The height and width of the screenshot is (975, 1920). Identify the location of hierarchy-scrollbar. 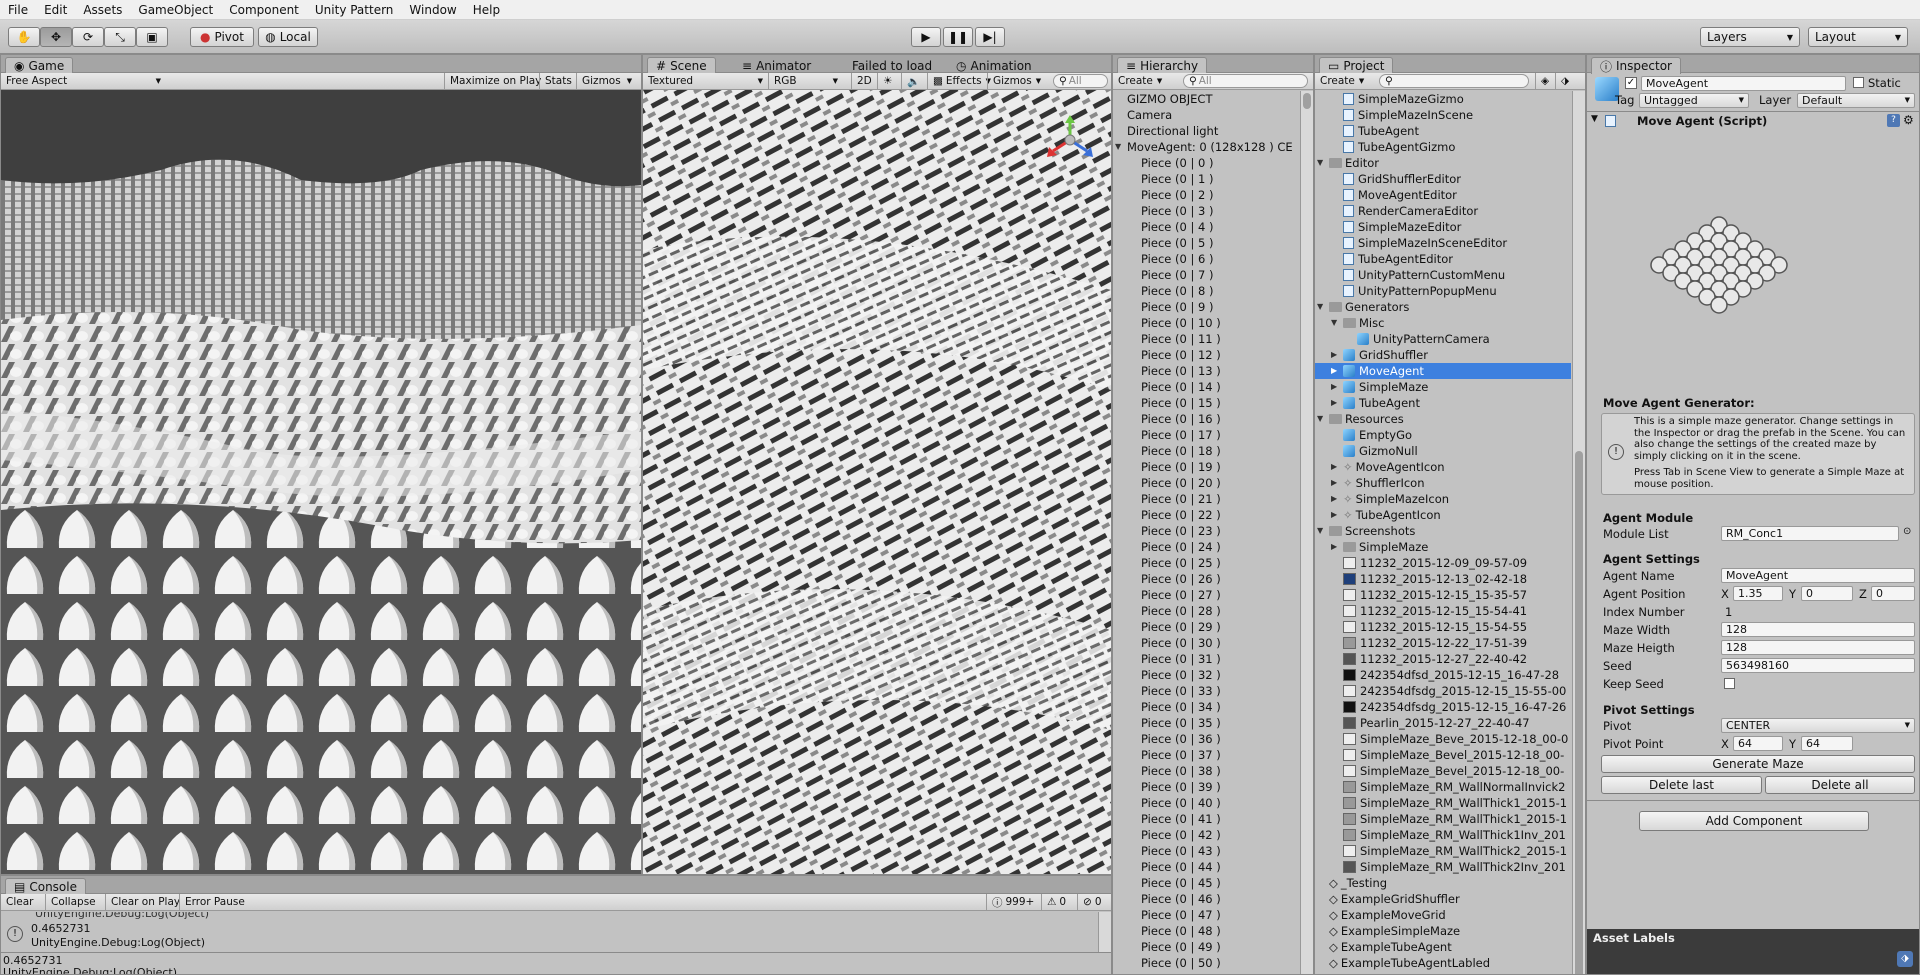
(1306, 532).